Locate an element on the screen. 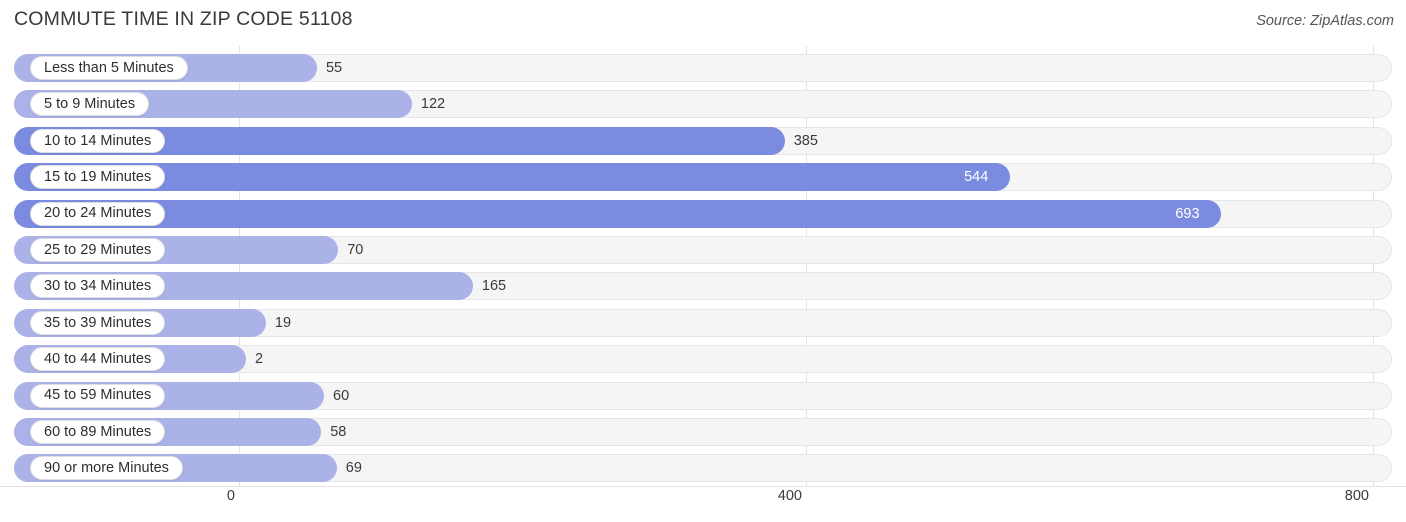 This screenshot has height=522, width=1406. bar-category-label: 20 to 24 Minutes is located at coordinates (98, 213).